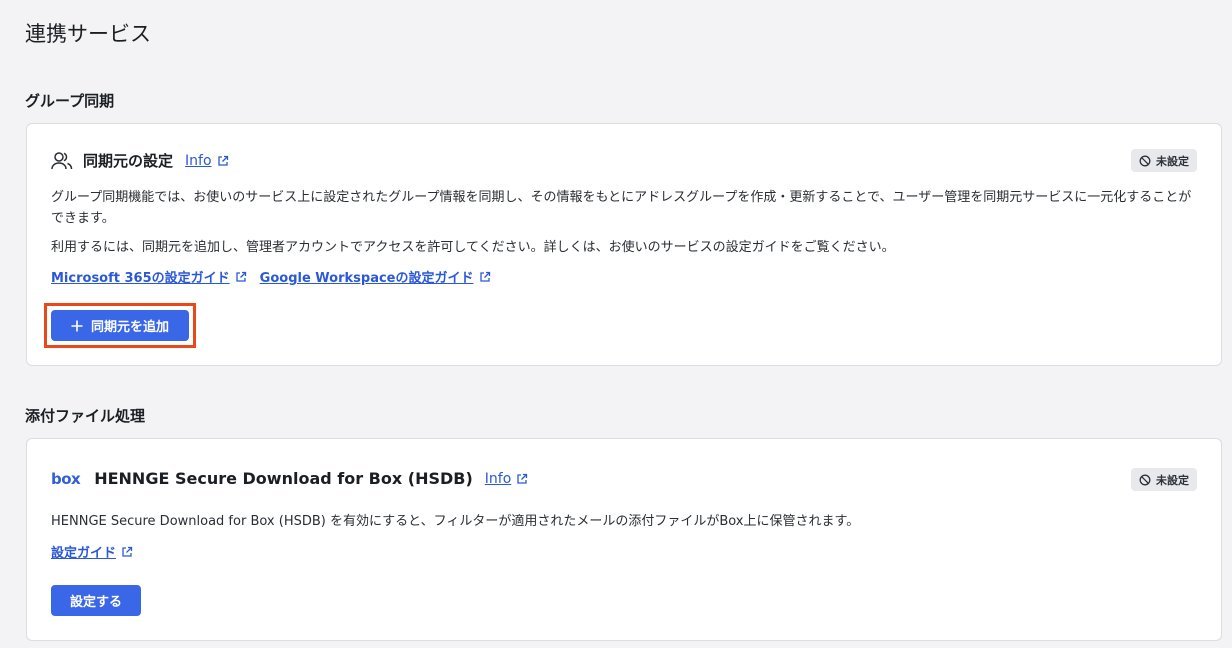 The width and height of the screenshot is (1232, 648). What do you see at coordinates (66, 478) in the screenshot?
I see `box-logo-icon: box` at bounding box center [66, 478].